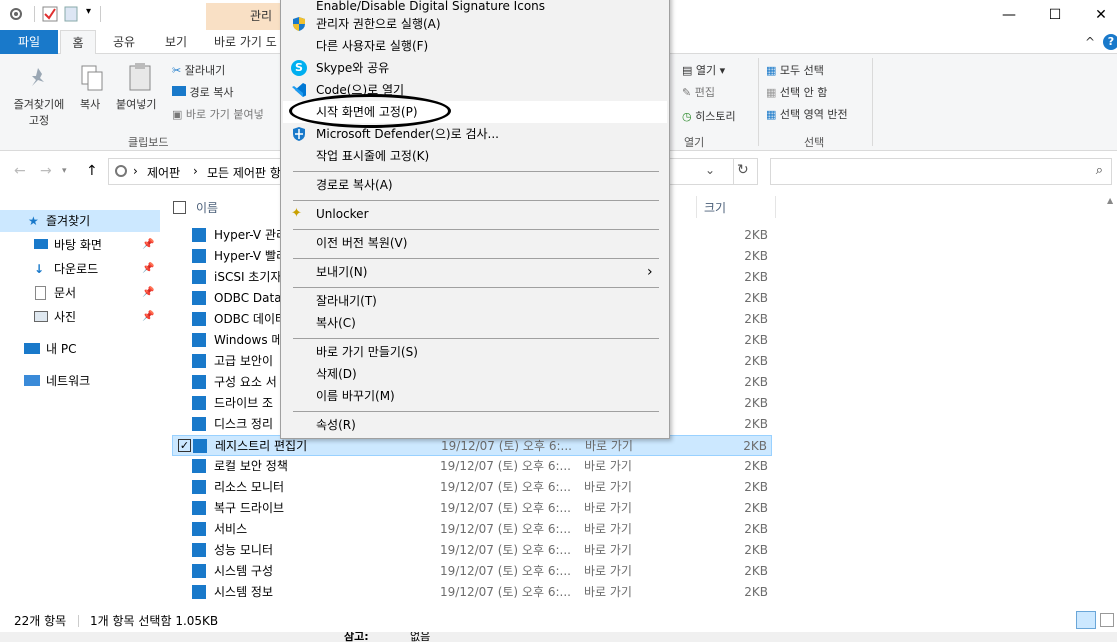 The height and width of the screenshot is (642, 1117). Describe the element at coordinates (796, 92) in the screenshot. I see `select-none-button: ▦ 선택 안 함` at that location.